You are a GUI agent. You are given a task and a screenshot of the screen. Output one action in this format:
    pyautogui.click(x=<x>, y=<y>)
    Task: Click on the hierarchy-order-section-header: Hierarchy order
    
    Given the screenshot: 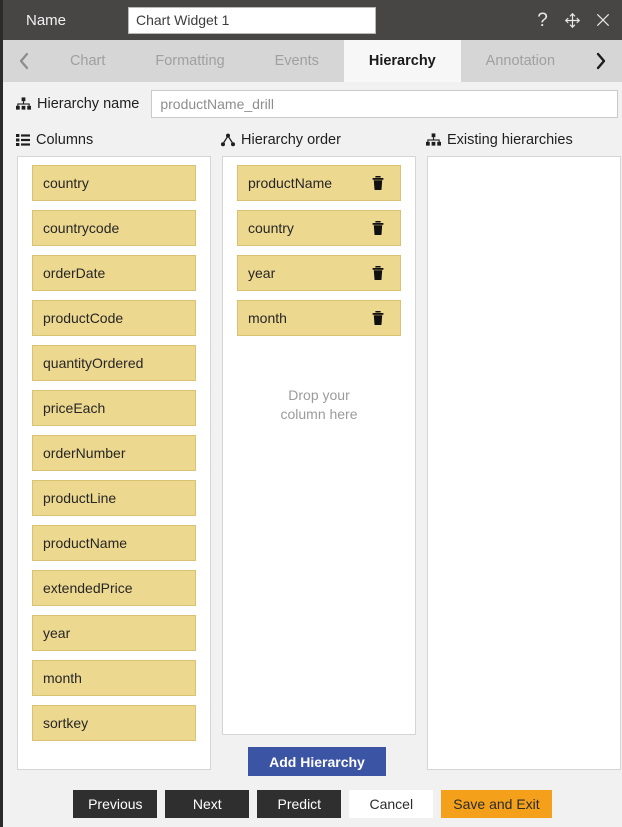 What is the action you would take?
    pyautogui.click(x=281, y=140)
    